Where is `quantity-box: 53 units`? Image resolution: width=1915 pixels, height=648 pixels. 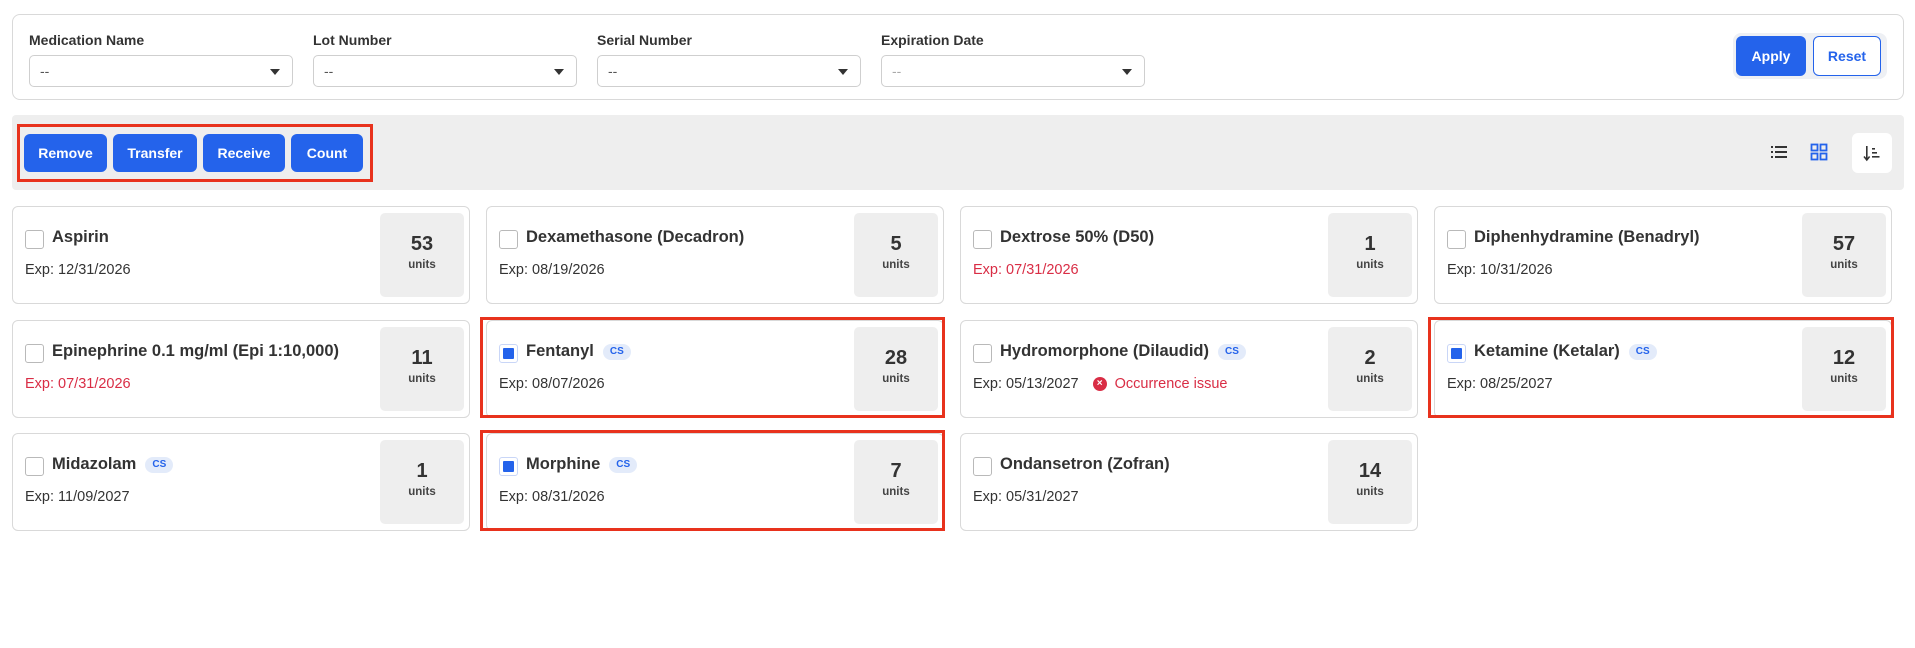
quantity-box: 53 units is located at coordinates (422, 255).